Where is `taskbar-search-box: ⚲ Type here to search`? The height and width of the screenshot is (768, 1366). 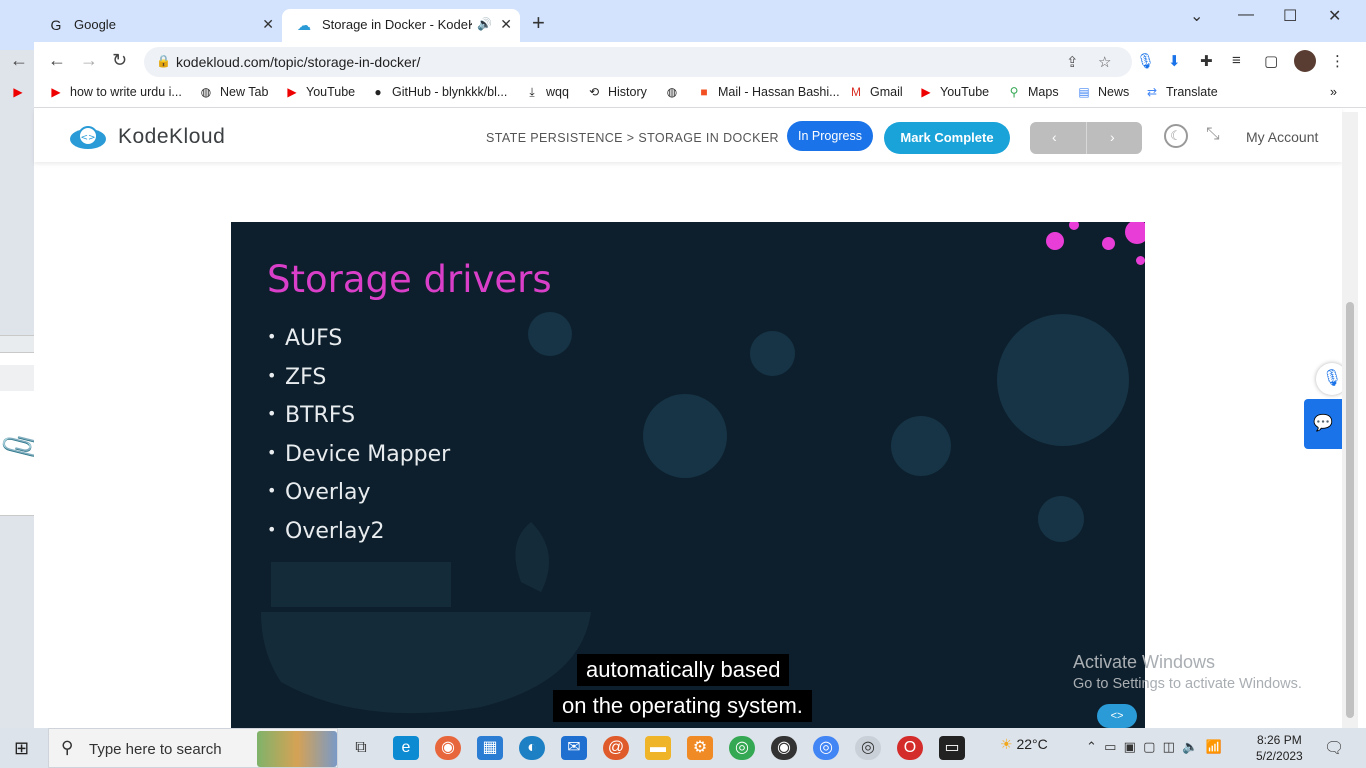 taskbar-search-box: ⚲ Type here to search is located at coordinates (193, 748).